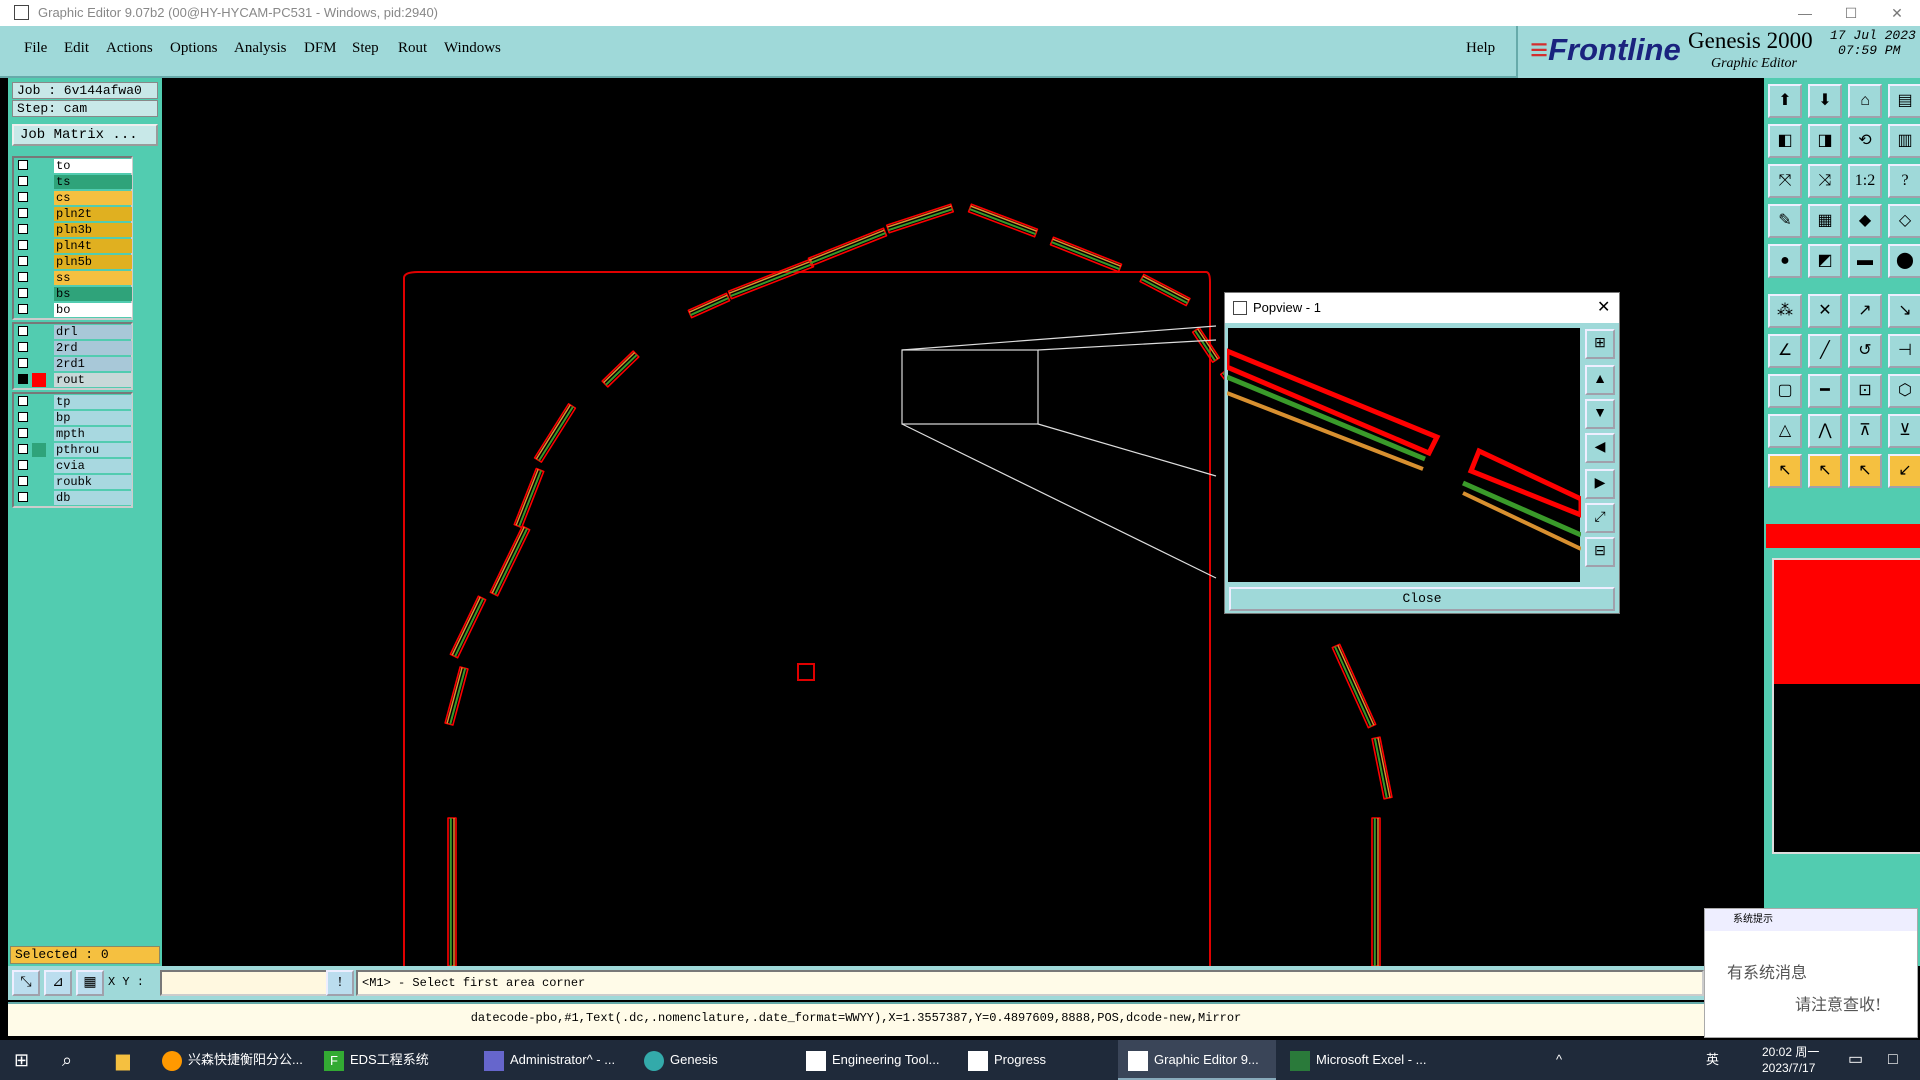  Describe the element at coordinates (1825, 181) in the screenshot. I see `zoom-area-icon: ⤨` at that location.